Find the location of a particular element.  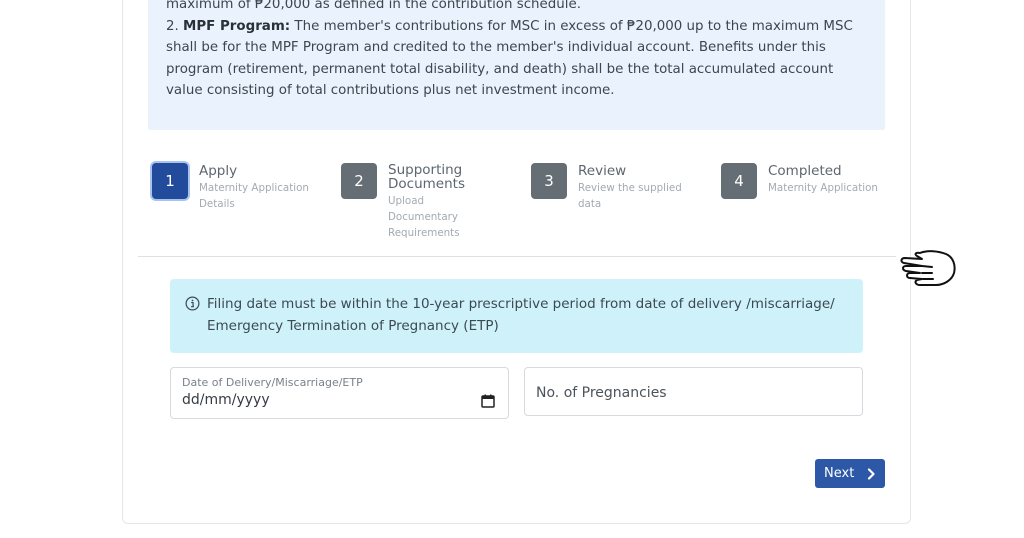

delivery-date-label: Date of Delivery/Miscarriage/ETP is located at coordinates (272, 382).